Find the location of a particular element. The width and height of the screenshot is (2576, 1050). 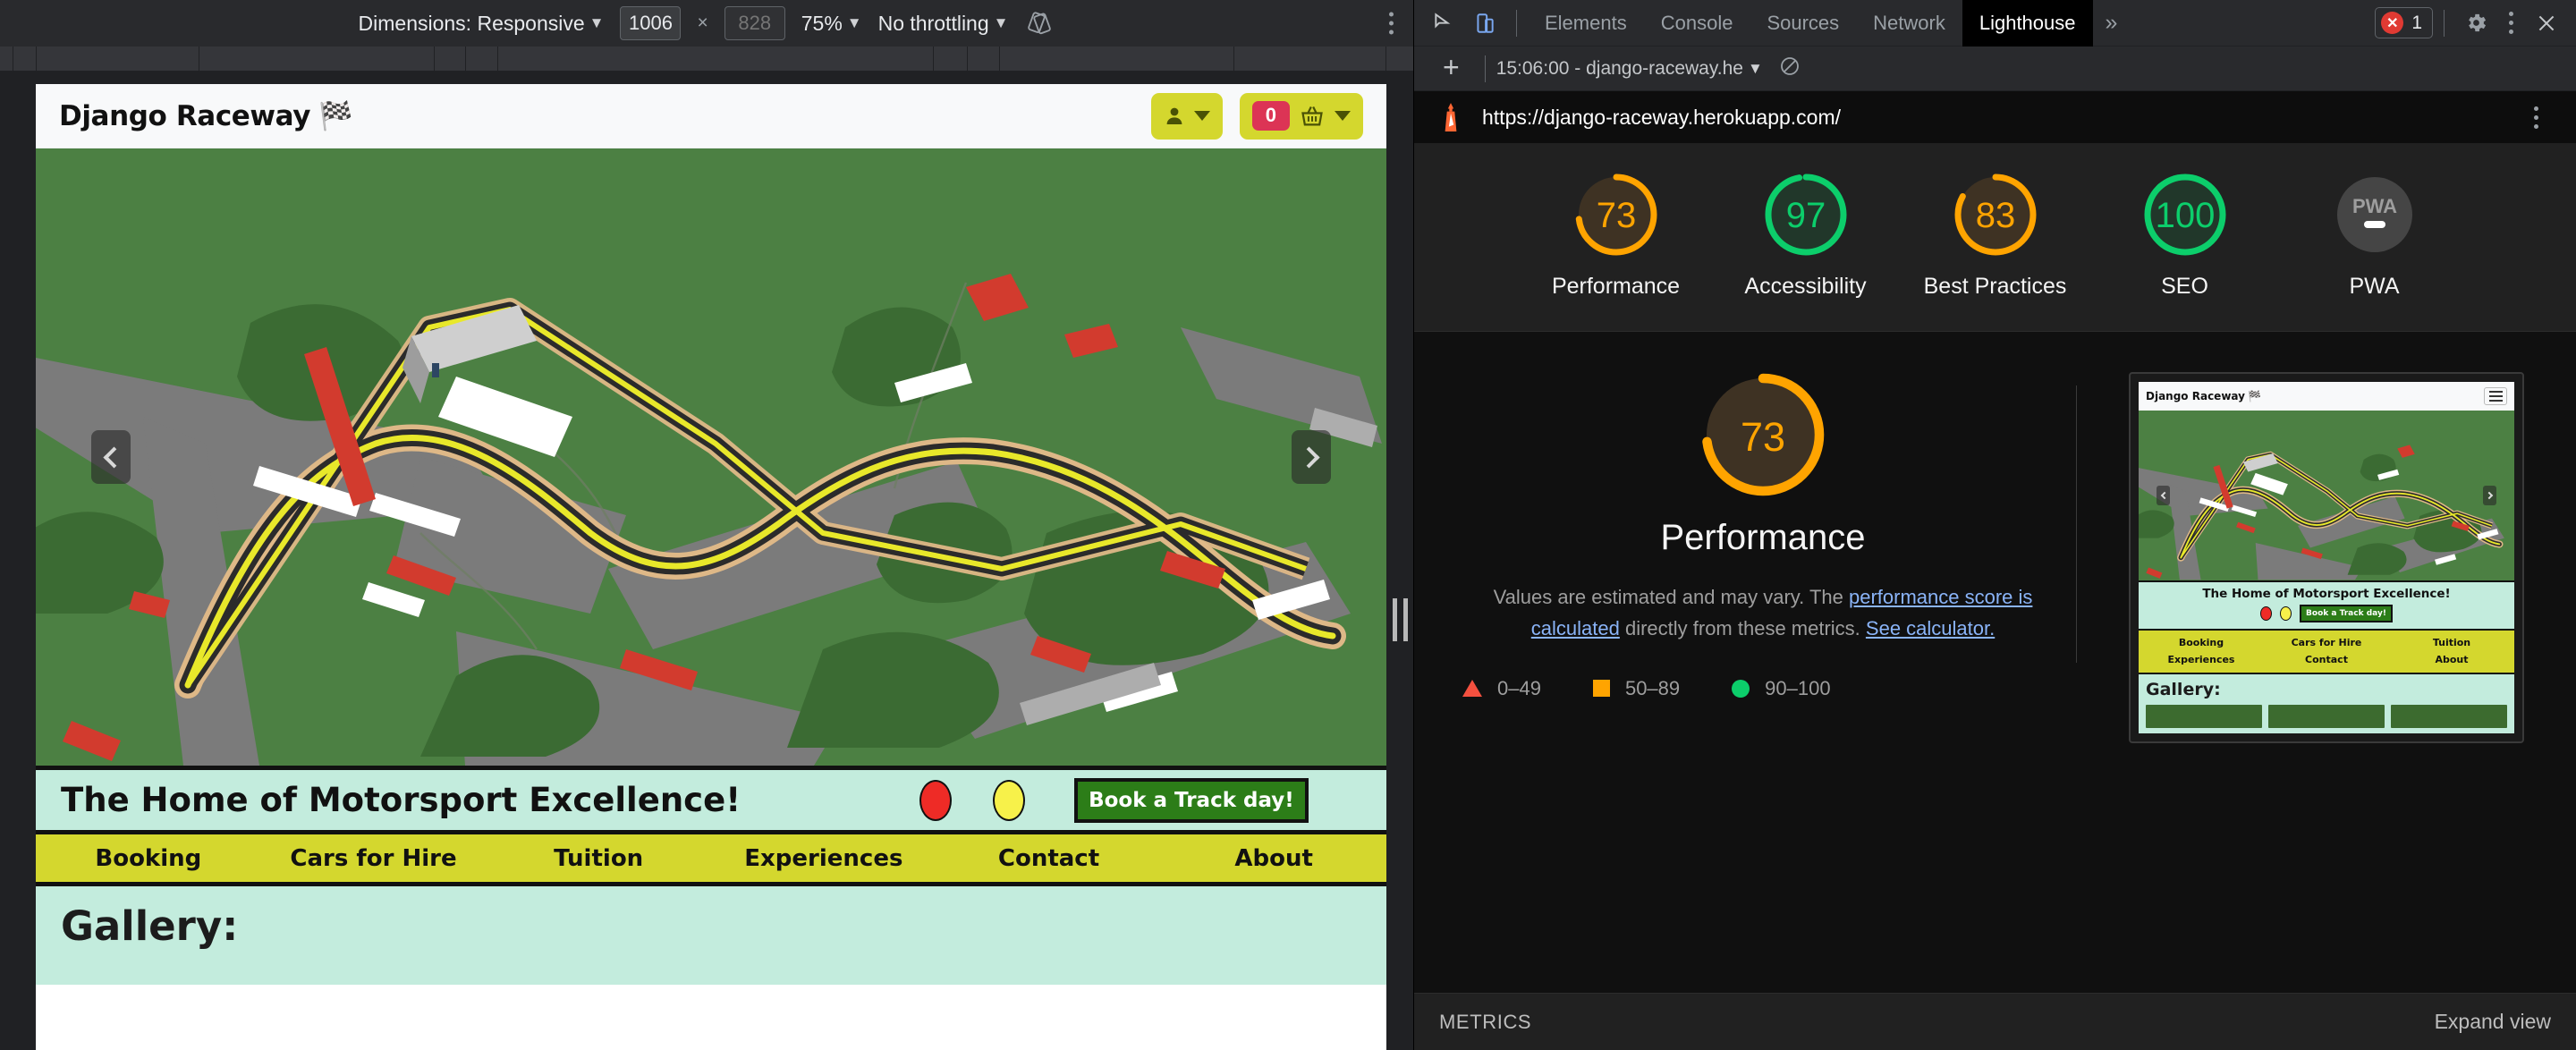

site-tagline: The Home of Motorsport Excellence! is located at coordinates (401, 800).